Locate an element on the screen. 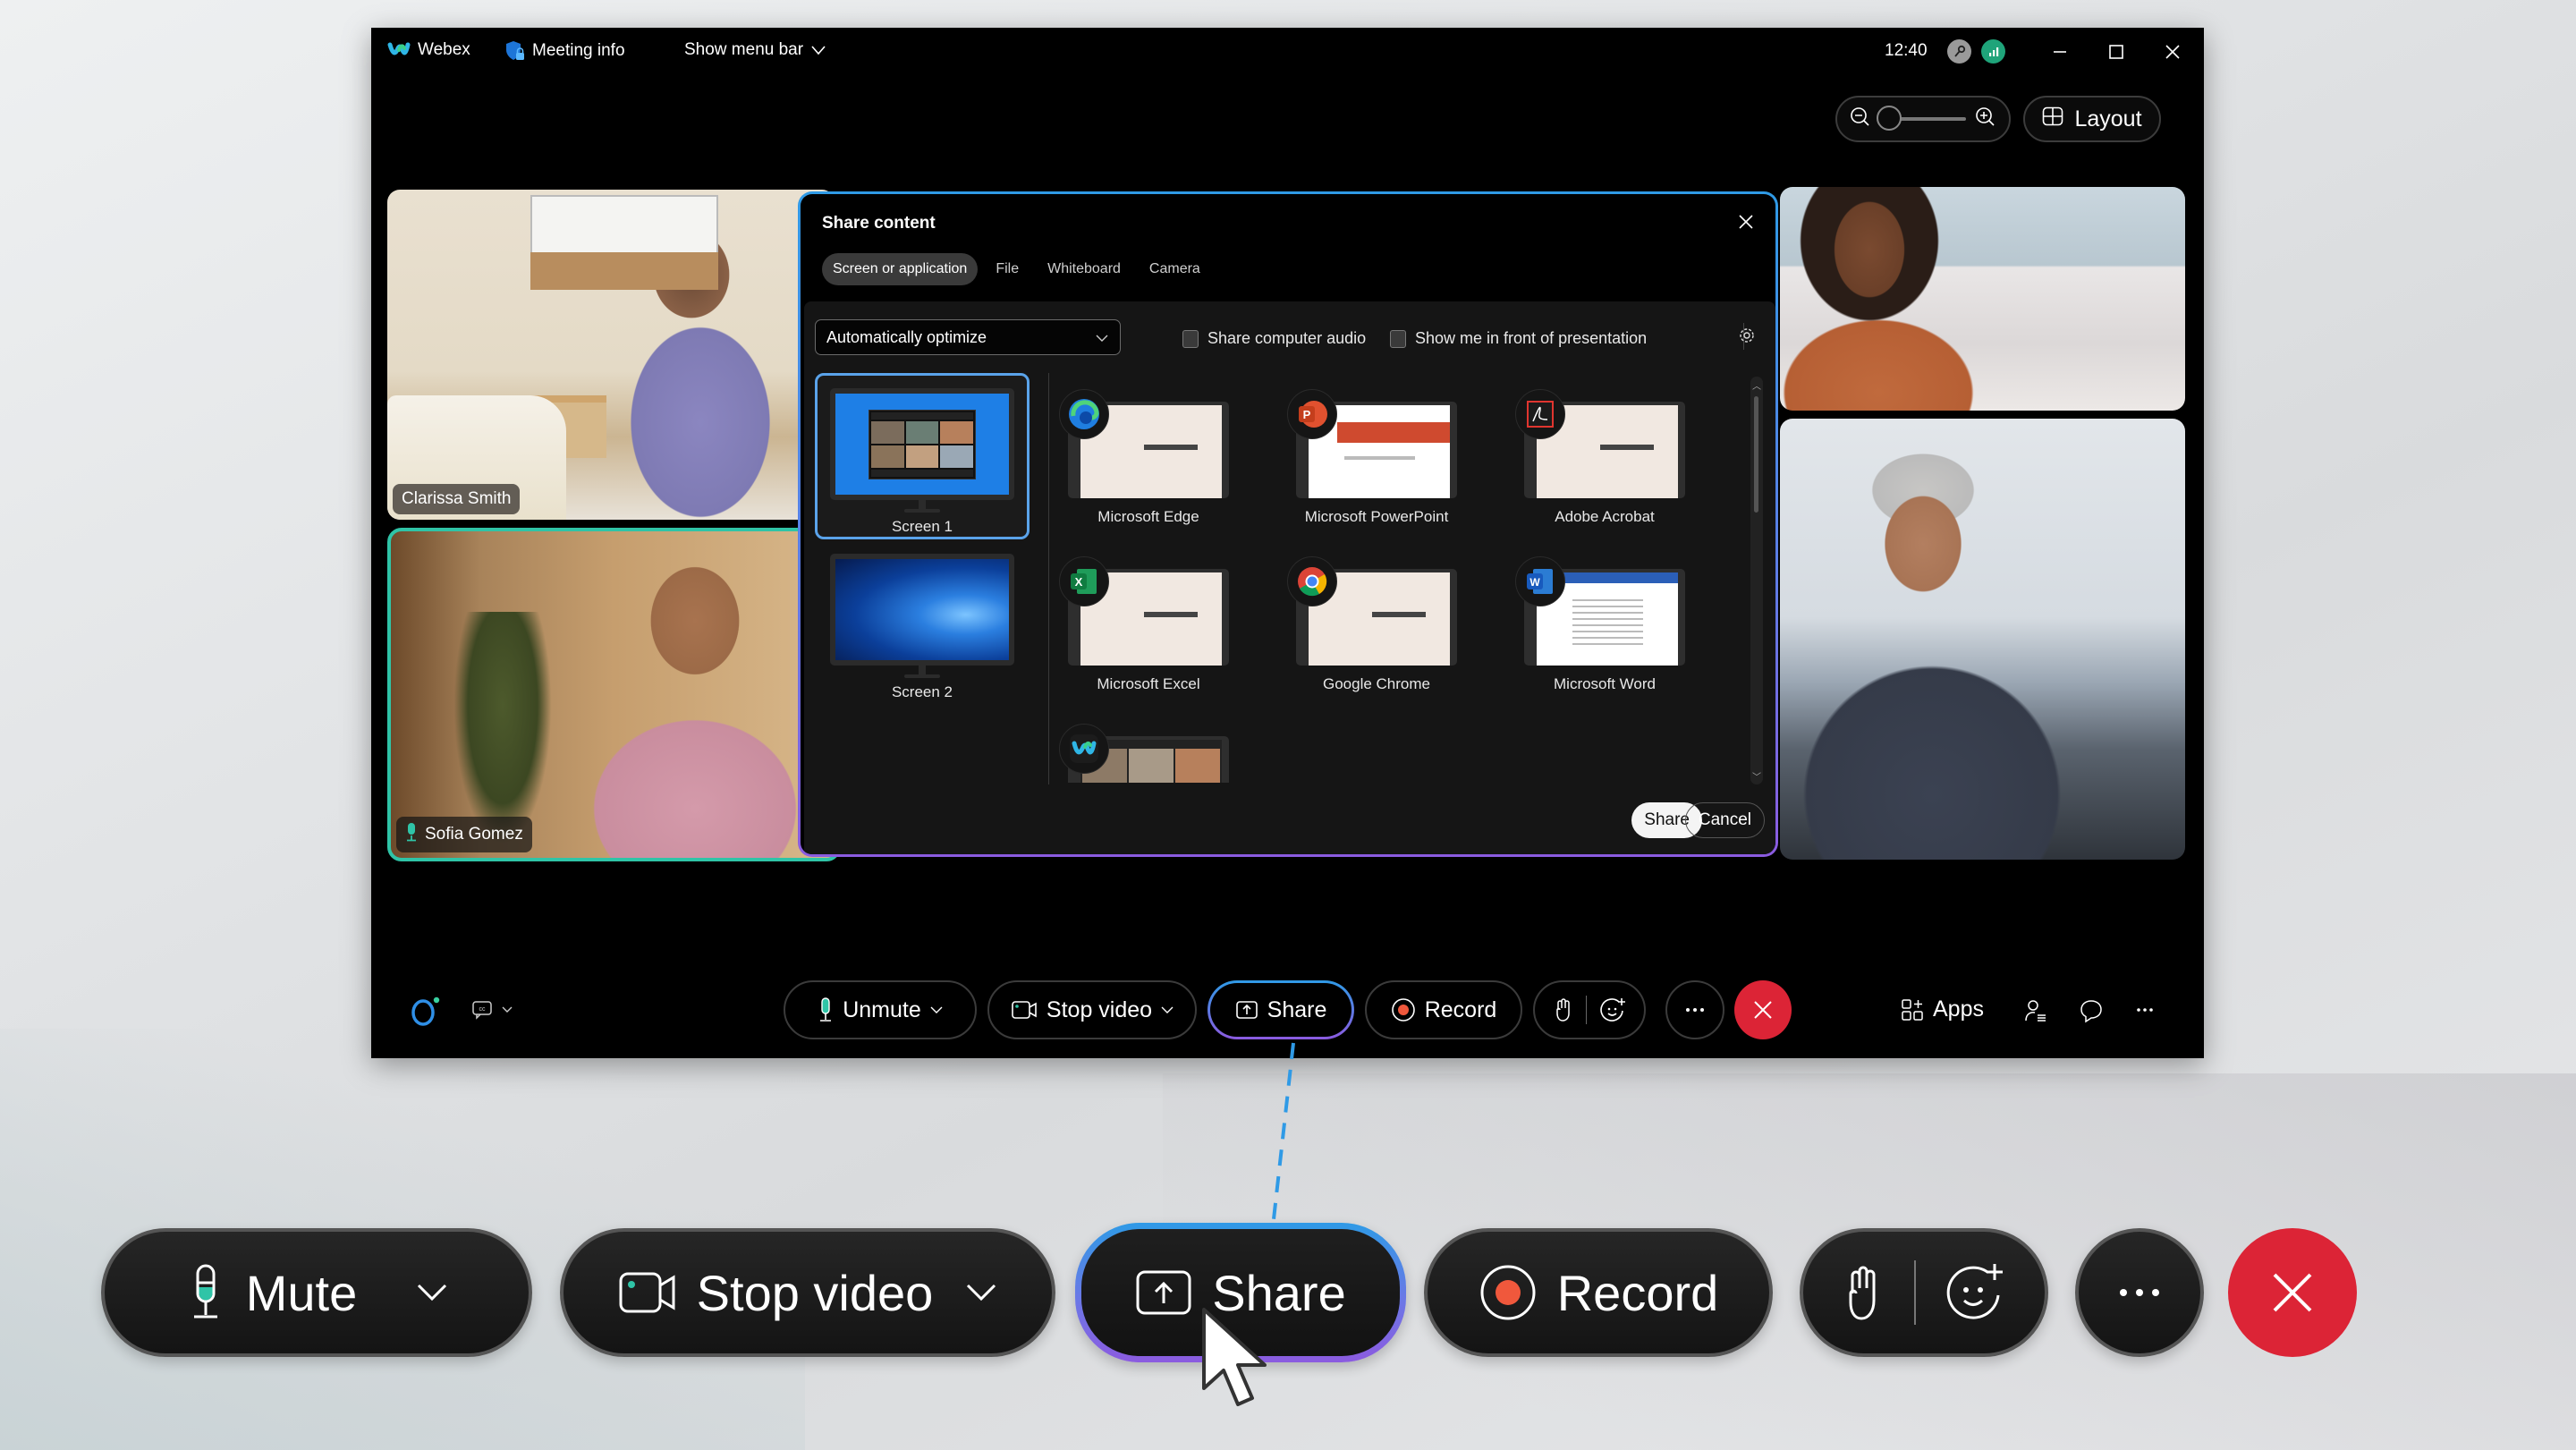  meeting-info-button: Meeting info is located at coordinates (565, 51).